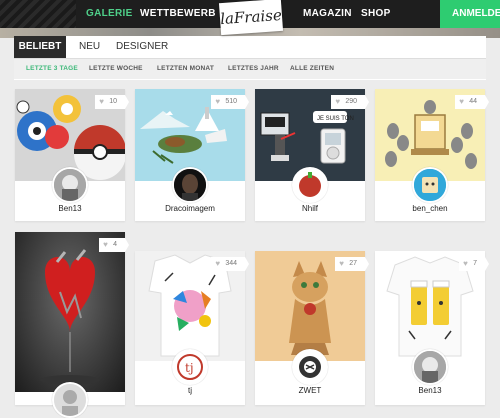  I want to click on design-card: ♥ 510 Dracoimagem, so click(192, 155).